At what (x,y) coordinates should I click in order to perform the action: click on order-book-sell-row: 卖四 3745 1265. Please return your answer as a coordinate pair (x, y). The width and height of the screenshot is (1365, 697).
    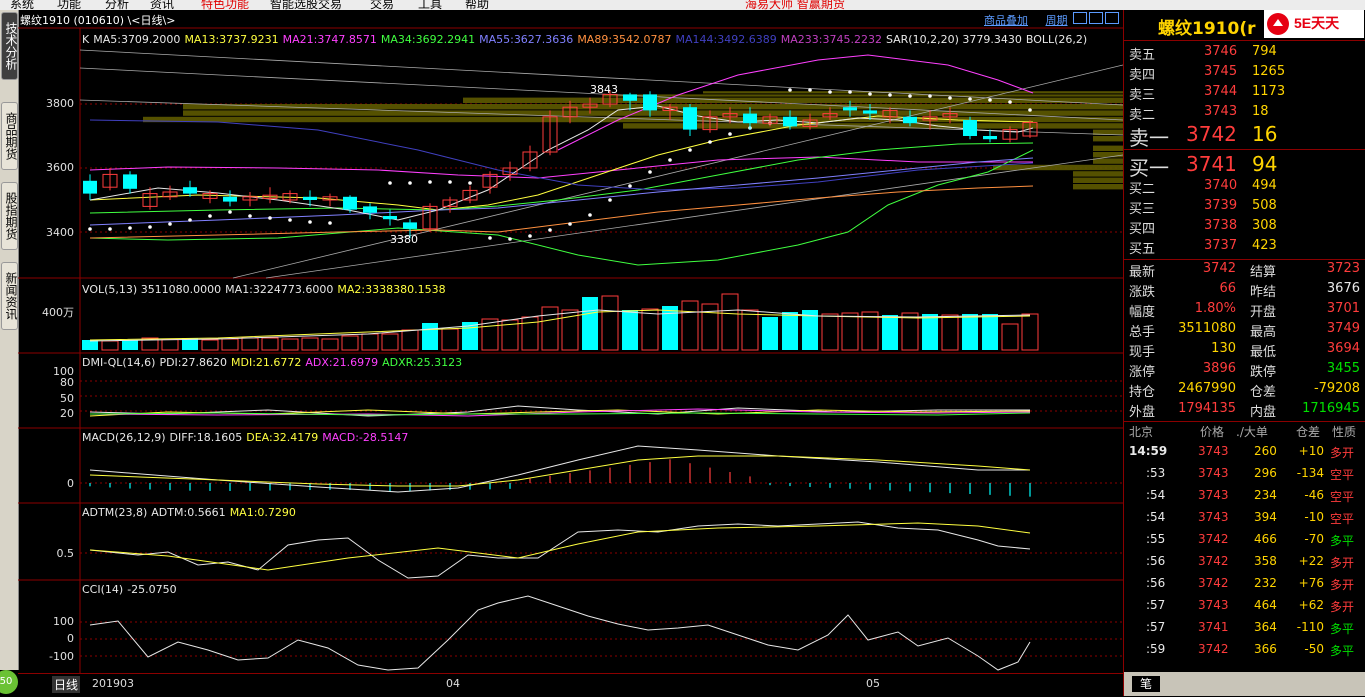
    Looking at the image, I should click on (1244, 74).